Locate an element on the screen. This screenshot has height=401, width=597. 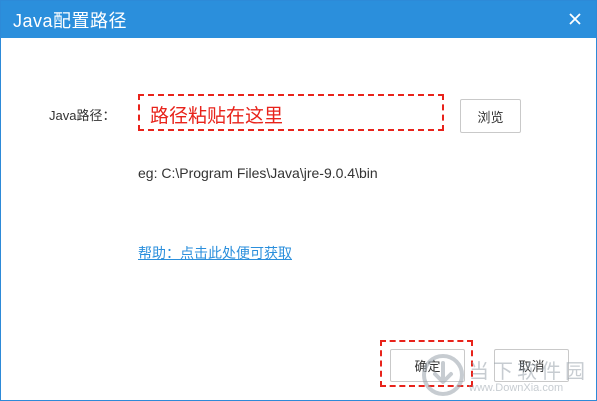
close-button is located at coordinates (575, 19).